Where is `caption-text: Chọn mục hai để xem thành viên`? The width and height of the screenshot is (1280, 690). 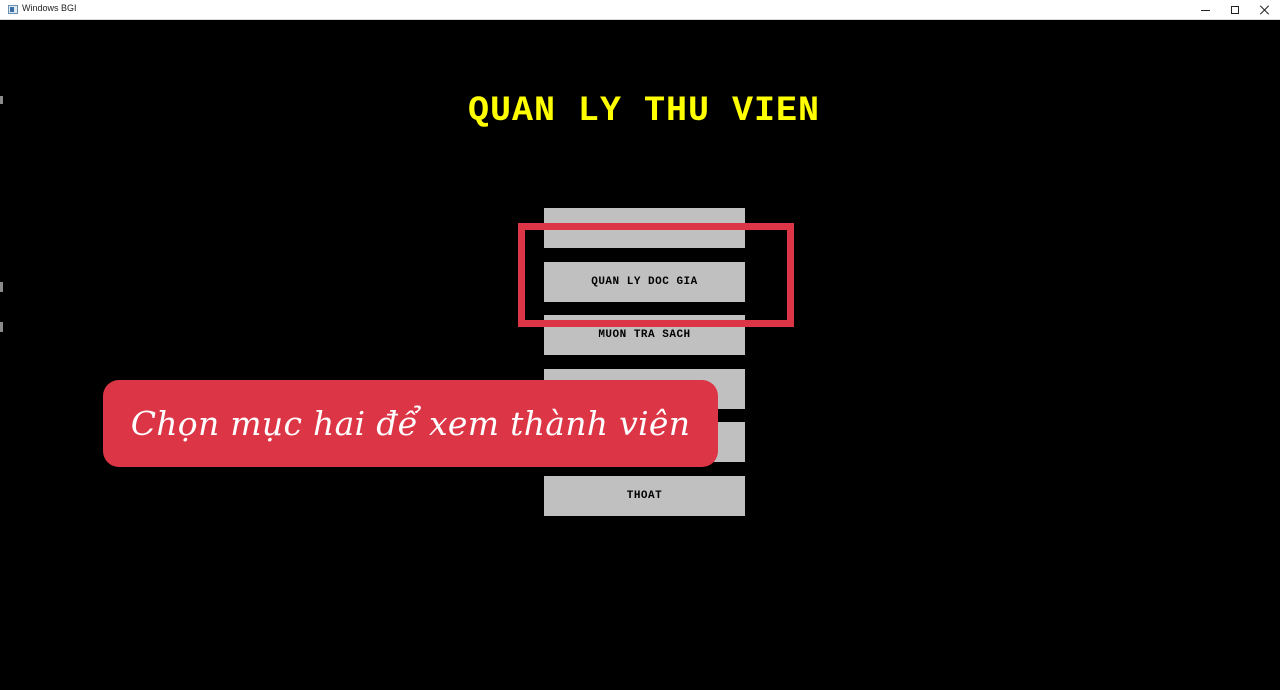
caption-text: Chọn mục hai để xem thành viên is located at coordinates (410, 423).